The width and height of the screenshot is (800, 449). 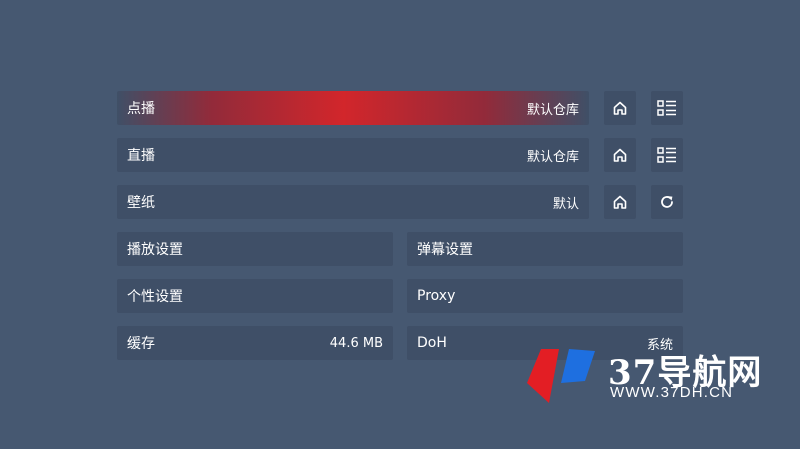 I want to click on wallpaper-setting-row: 壁纸 默认, so click(x=353, y=202).